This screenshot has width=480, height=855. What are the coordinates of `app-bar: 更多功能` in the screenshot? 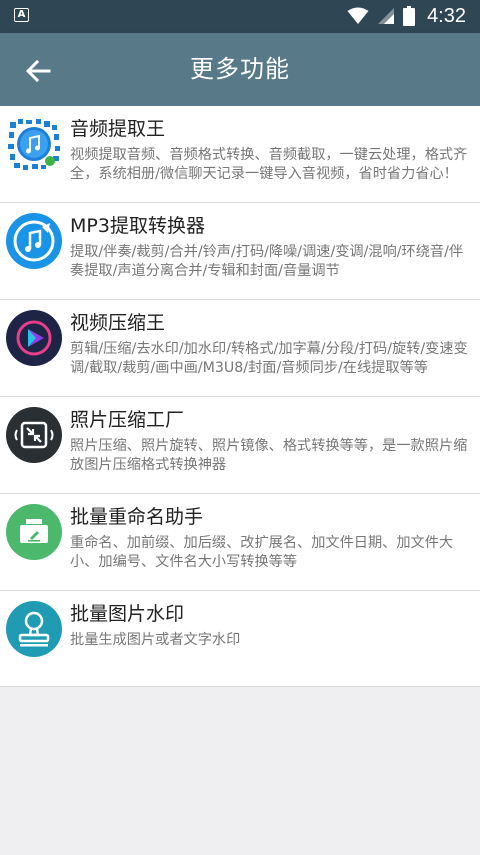 It's located at (240, 69).